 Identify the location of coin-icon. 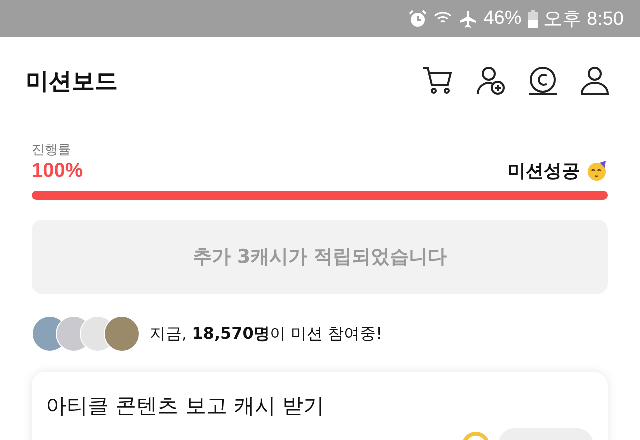
(543, 81).